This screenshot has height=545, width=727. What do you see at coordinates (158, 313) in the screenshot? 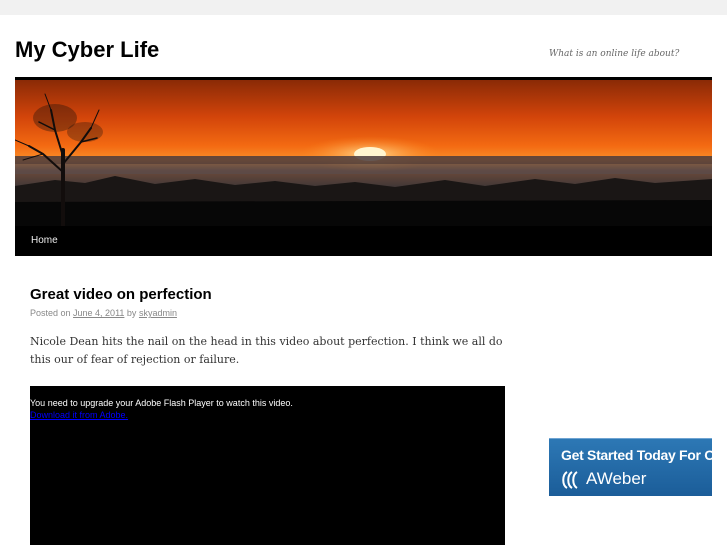
I see `post-author-link: skyadmin` at bounding box center [158, 313].